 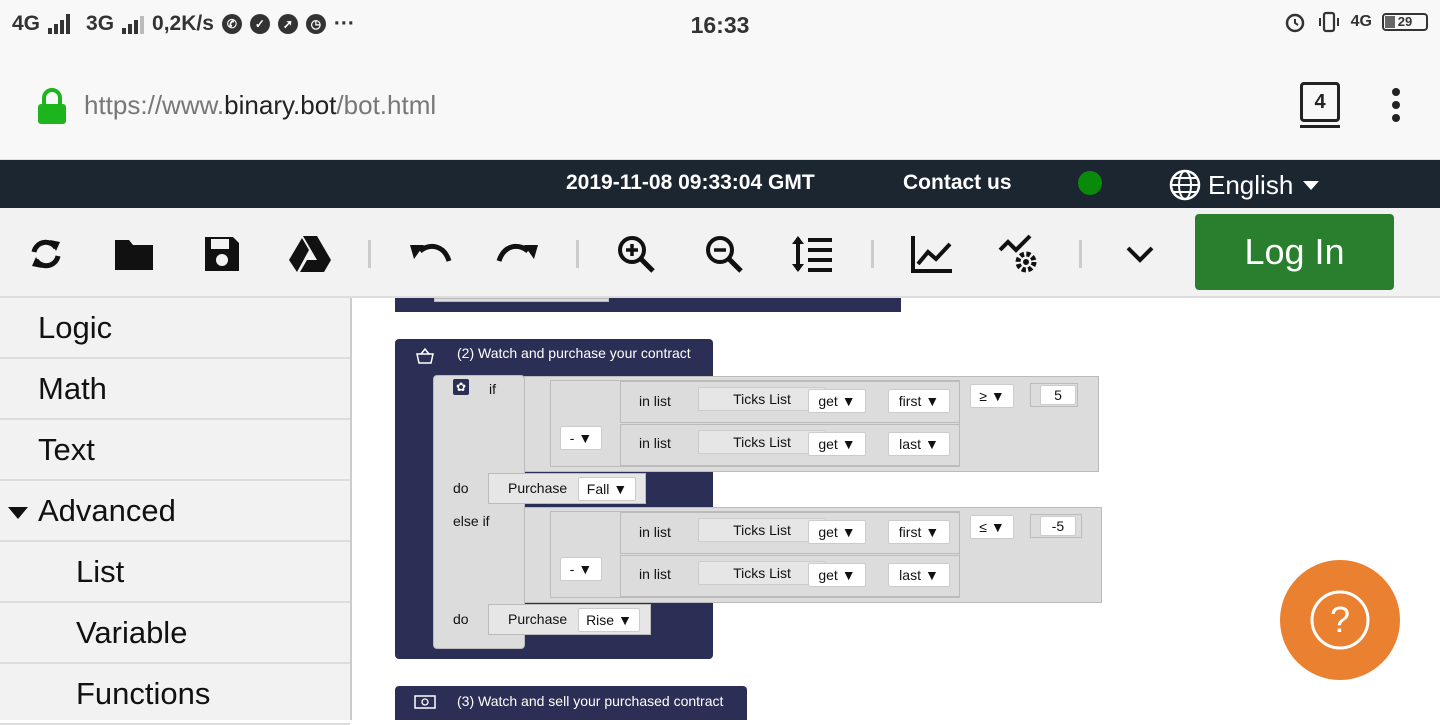 I want to click on sidebar-item-label: Logic, so click(x=75, y=327).